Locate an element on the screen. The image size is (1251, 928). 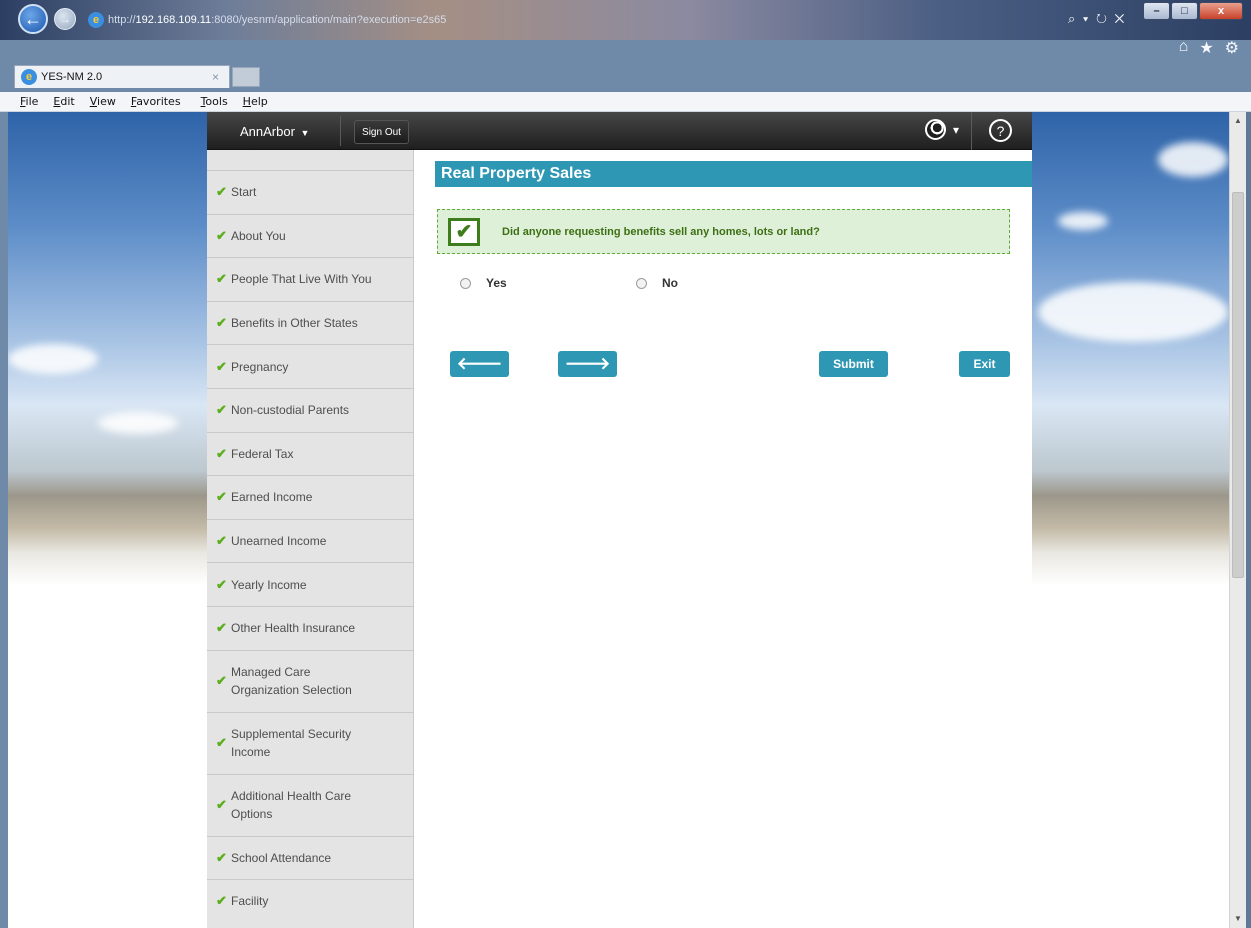
sidebar-item-label: About You is located at coordinates (258, 235).